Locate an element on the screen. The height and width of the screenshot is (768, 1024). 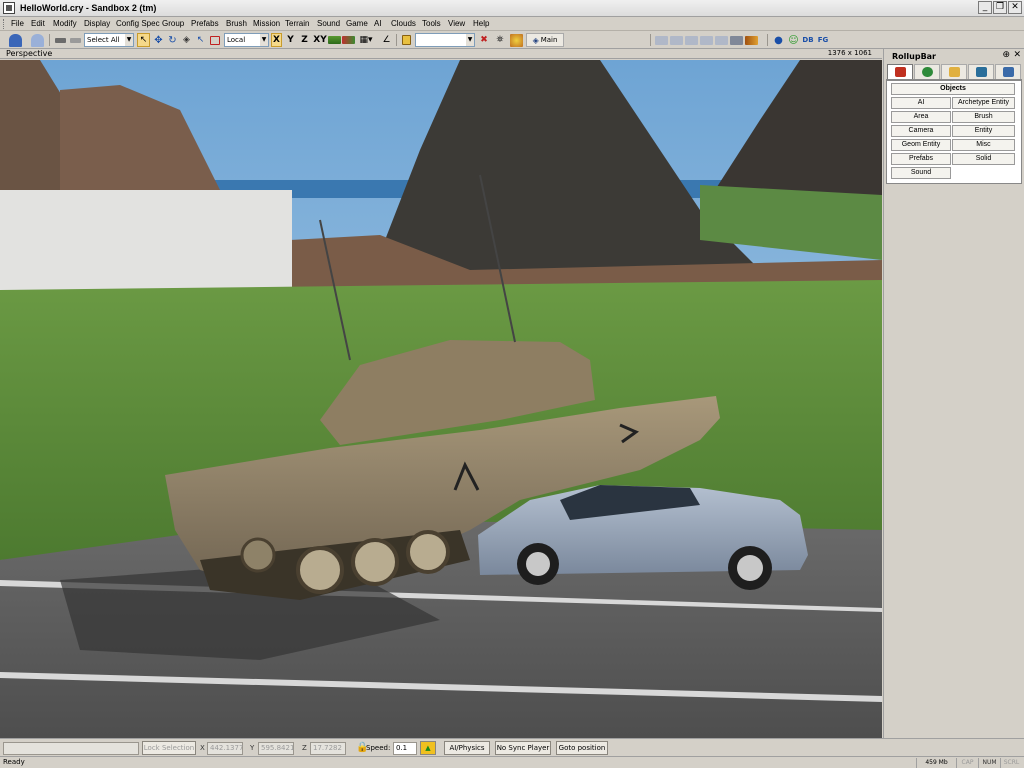
x-coordinate-field: 442.1377 is located at coordinates (225, 748).